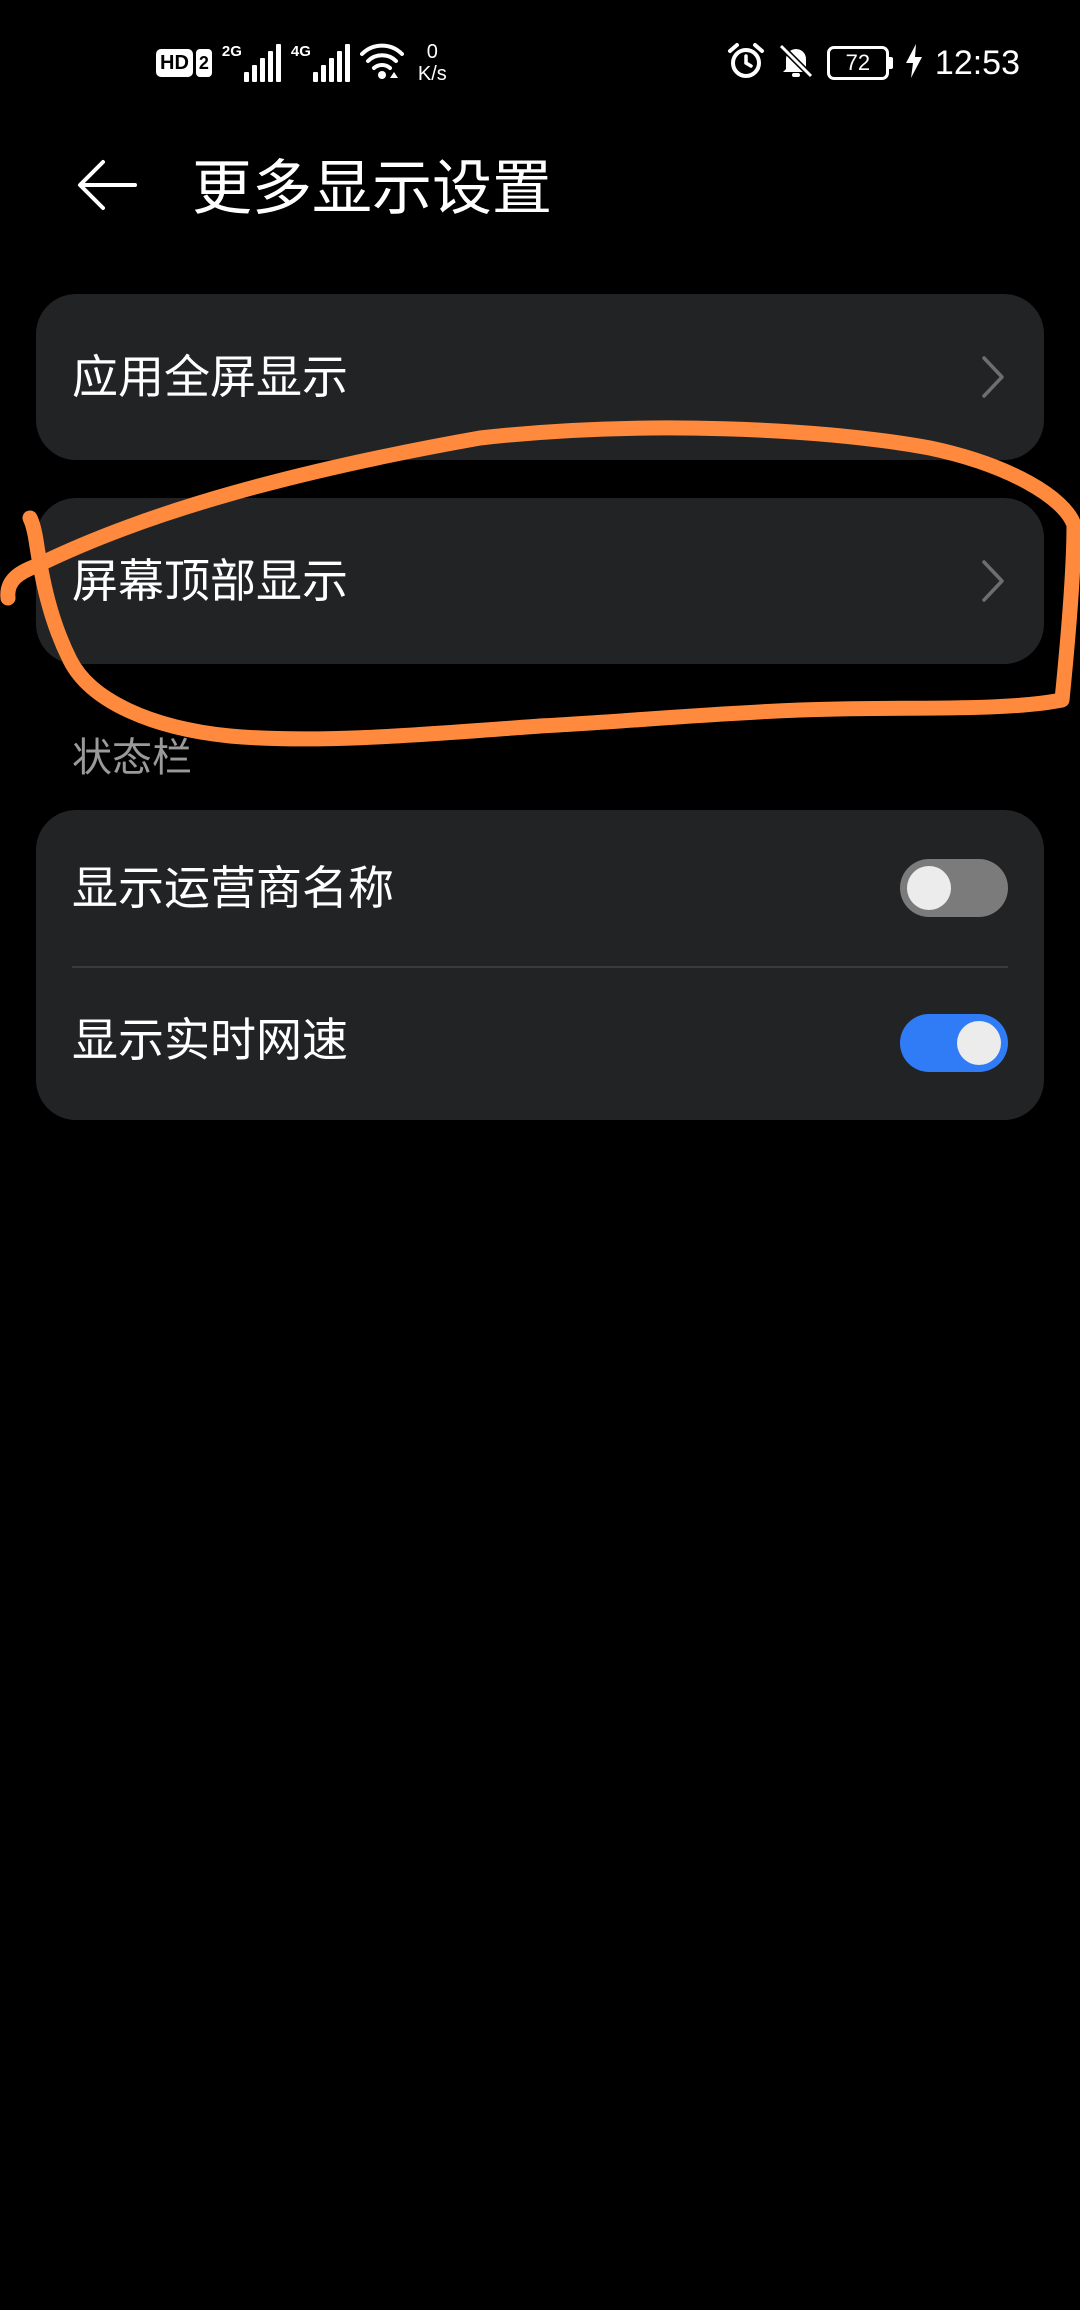  What do you see at coordinates (540, 62) in the screenshot?
I see `status-bar: HD 2 2G 4G 0 K/s 72 12:53` at bounding box center [540, 62].